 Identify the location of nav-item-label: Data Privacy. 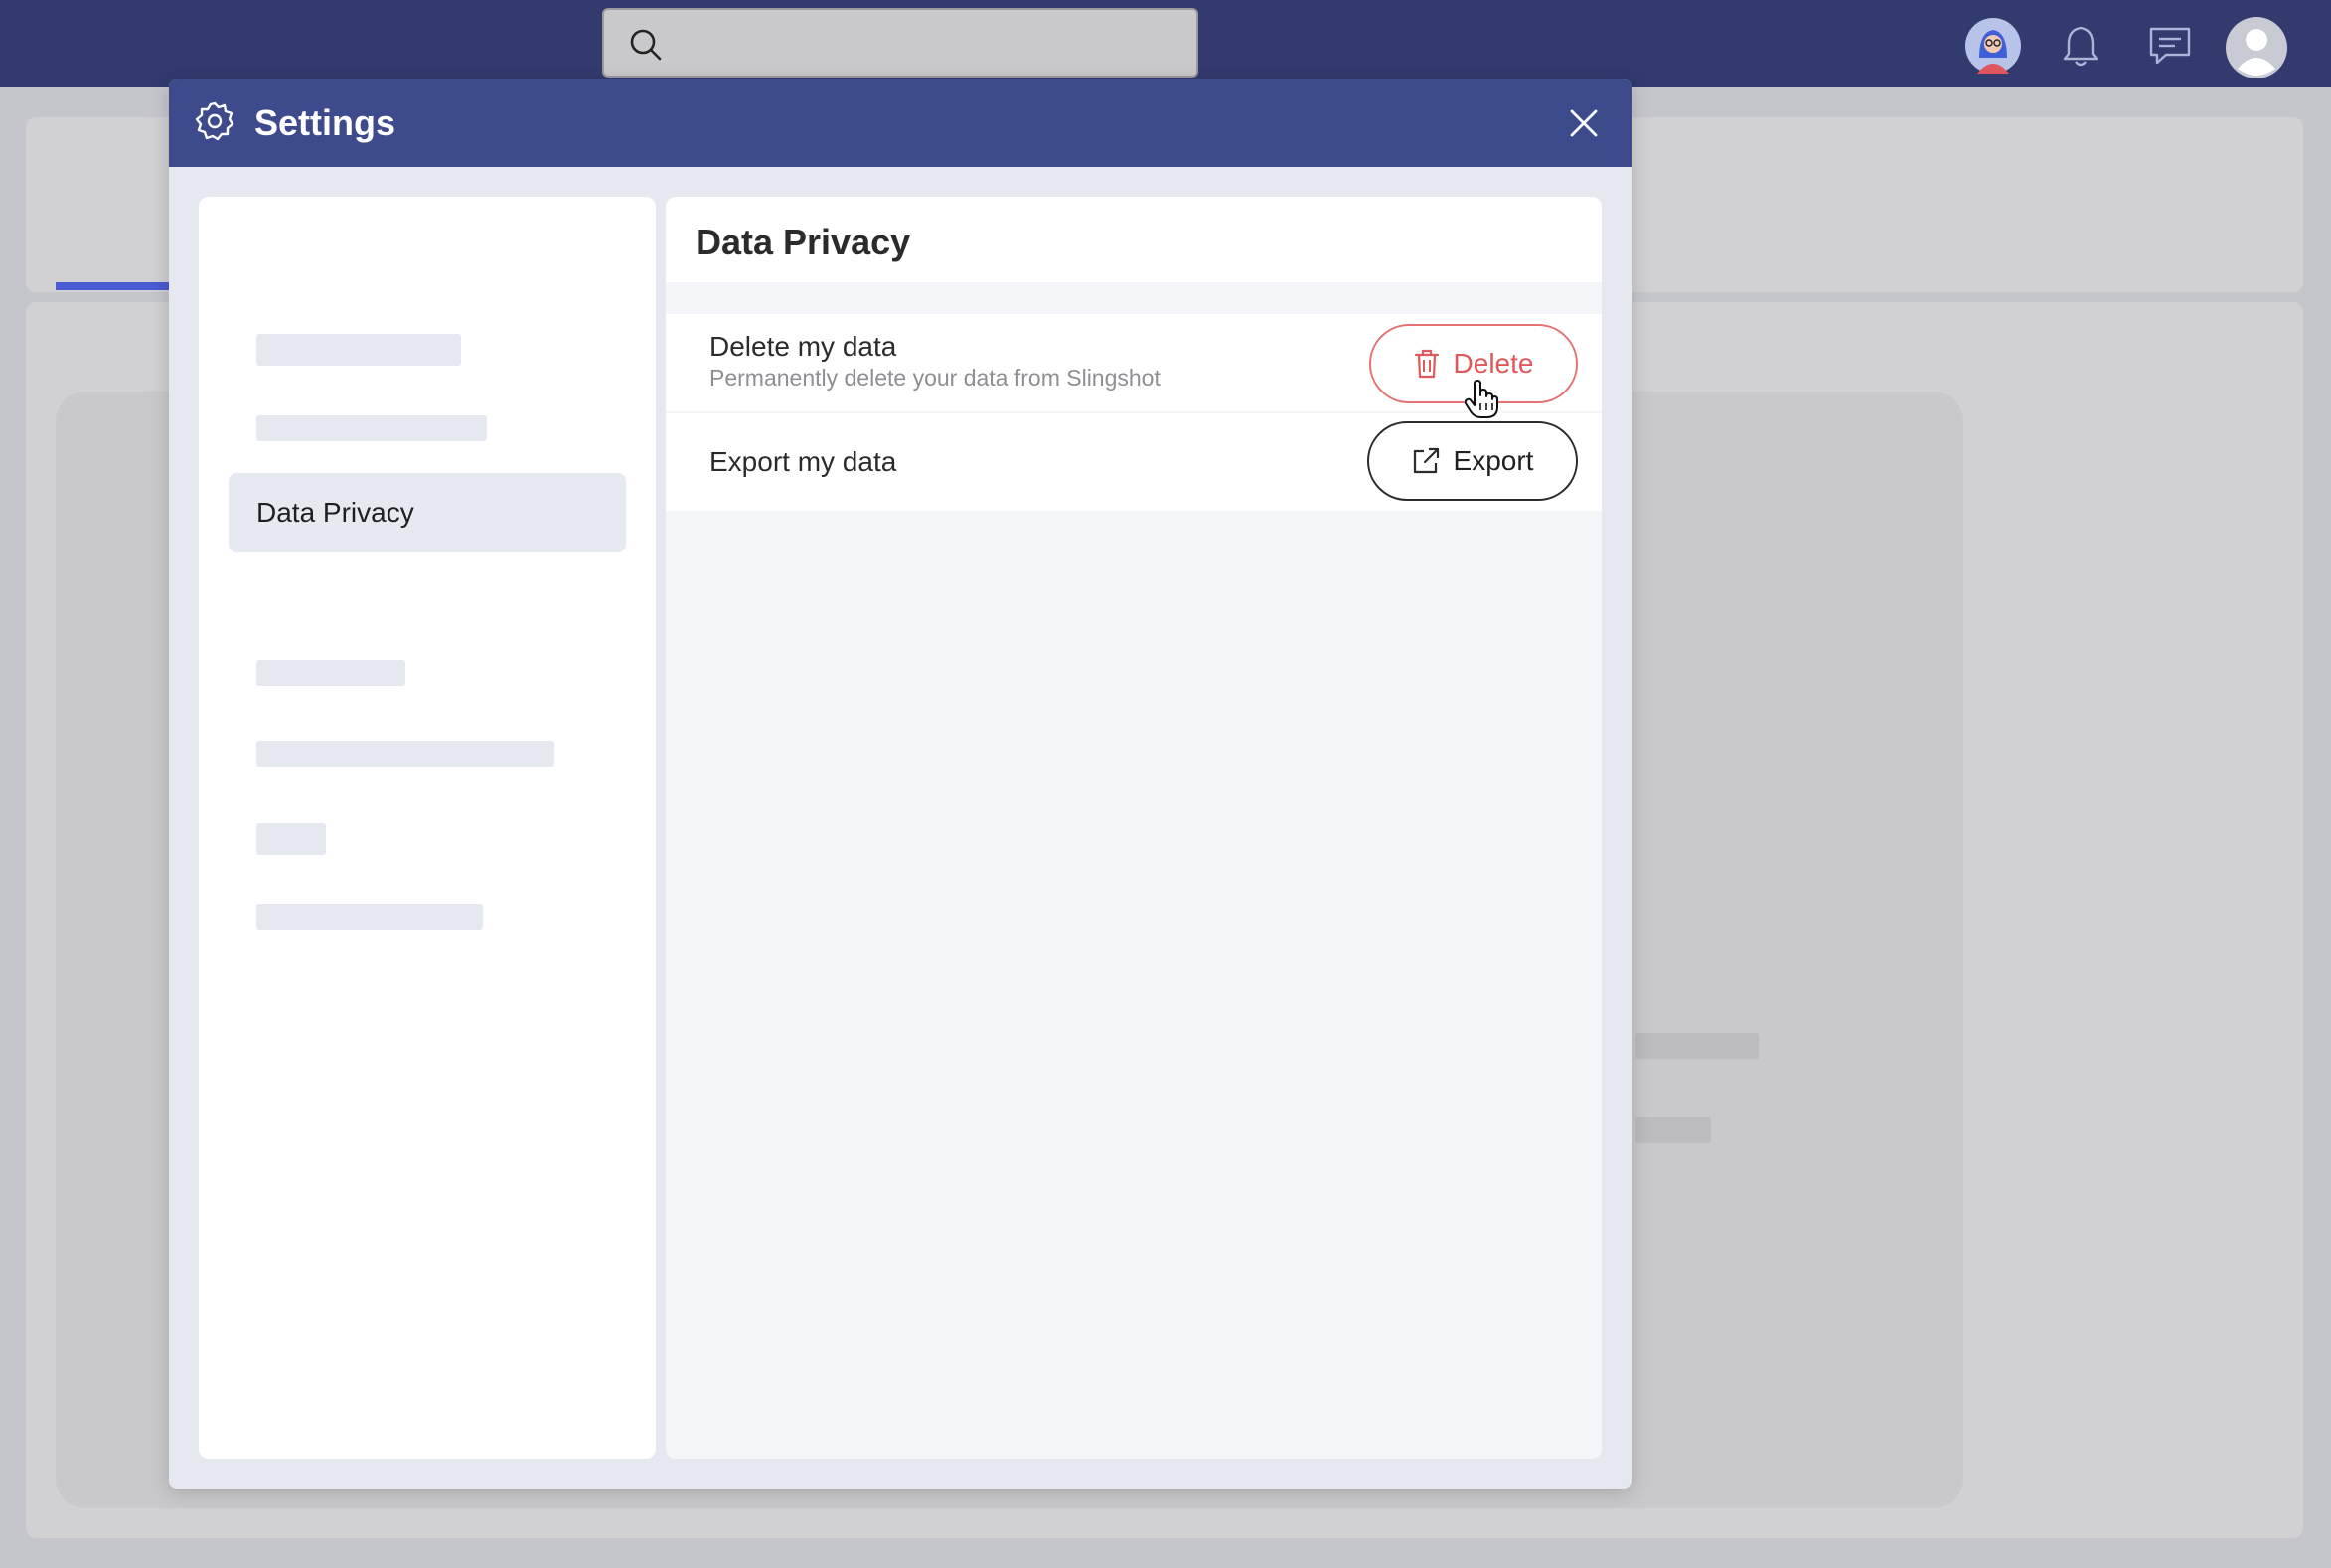
(335, 513).